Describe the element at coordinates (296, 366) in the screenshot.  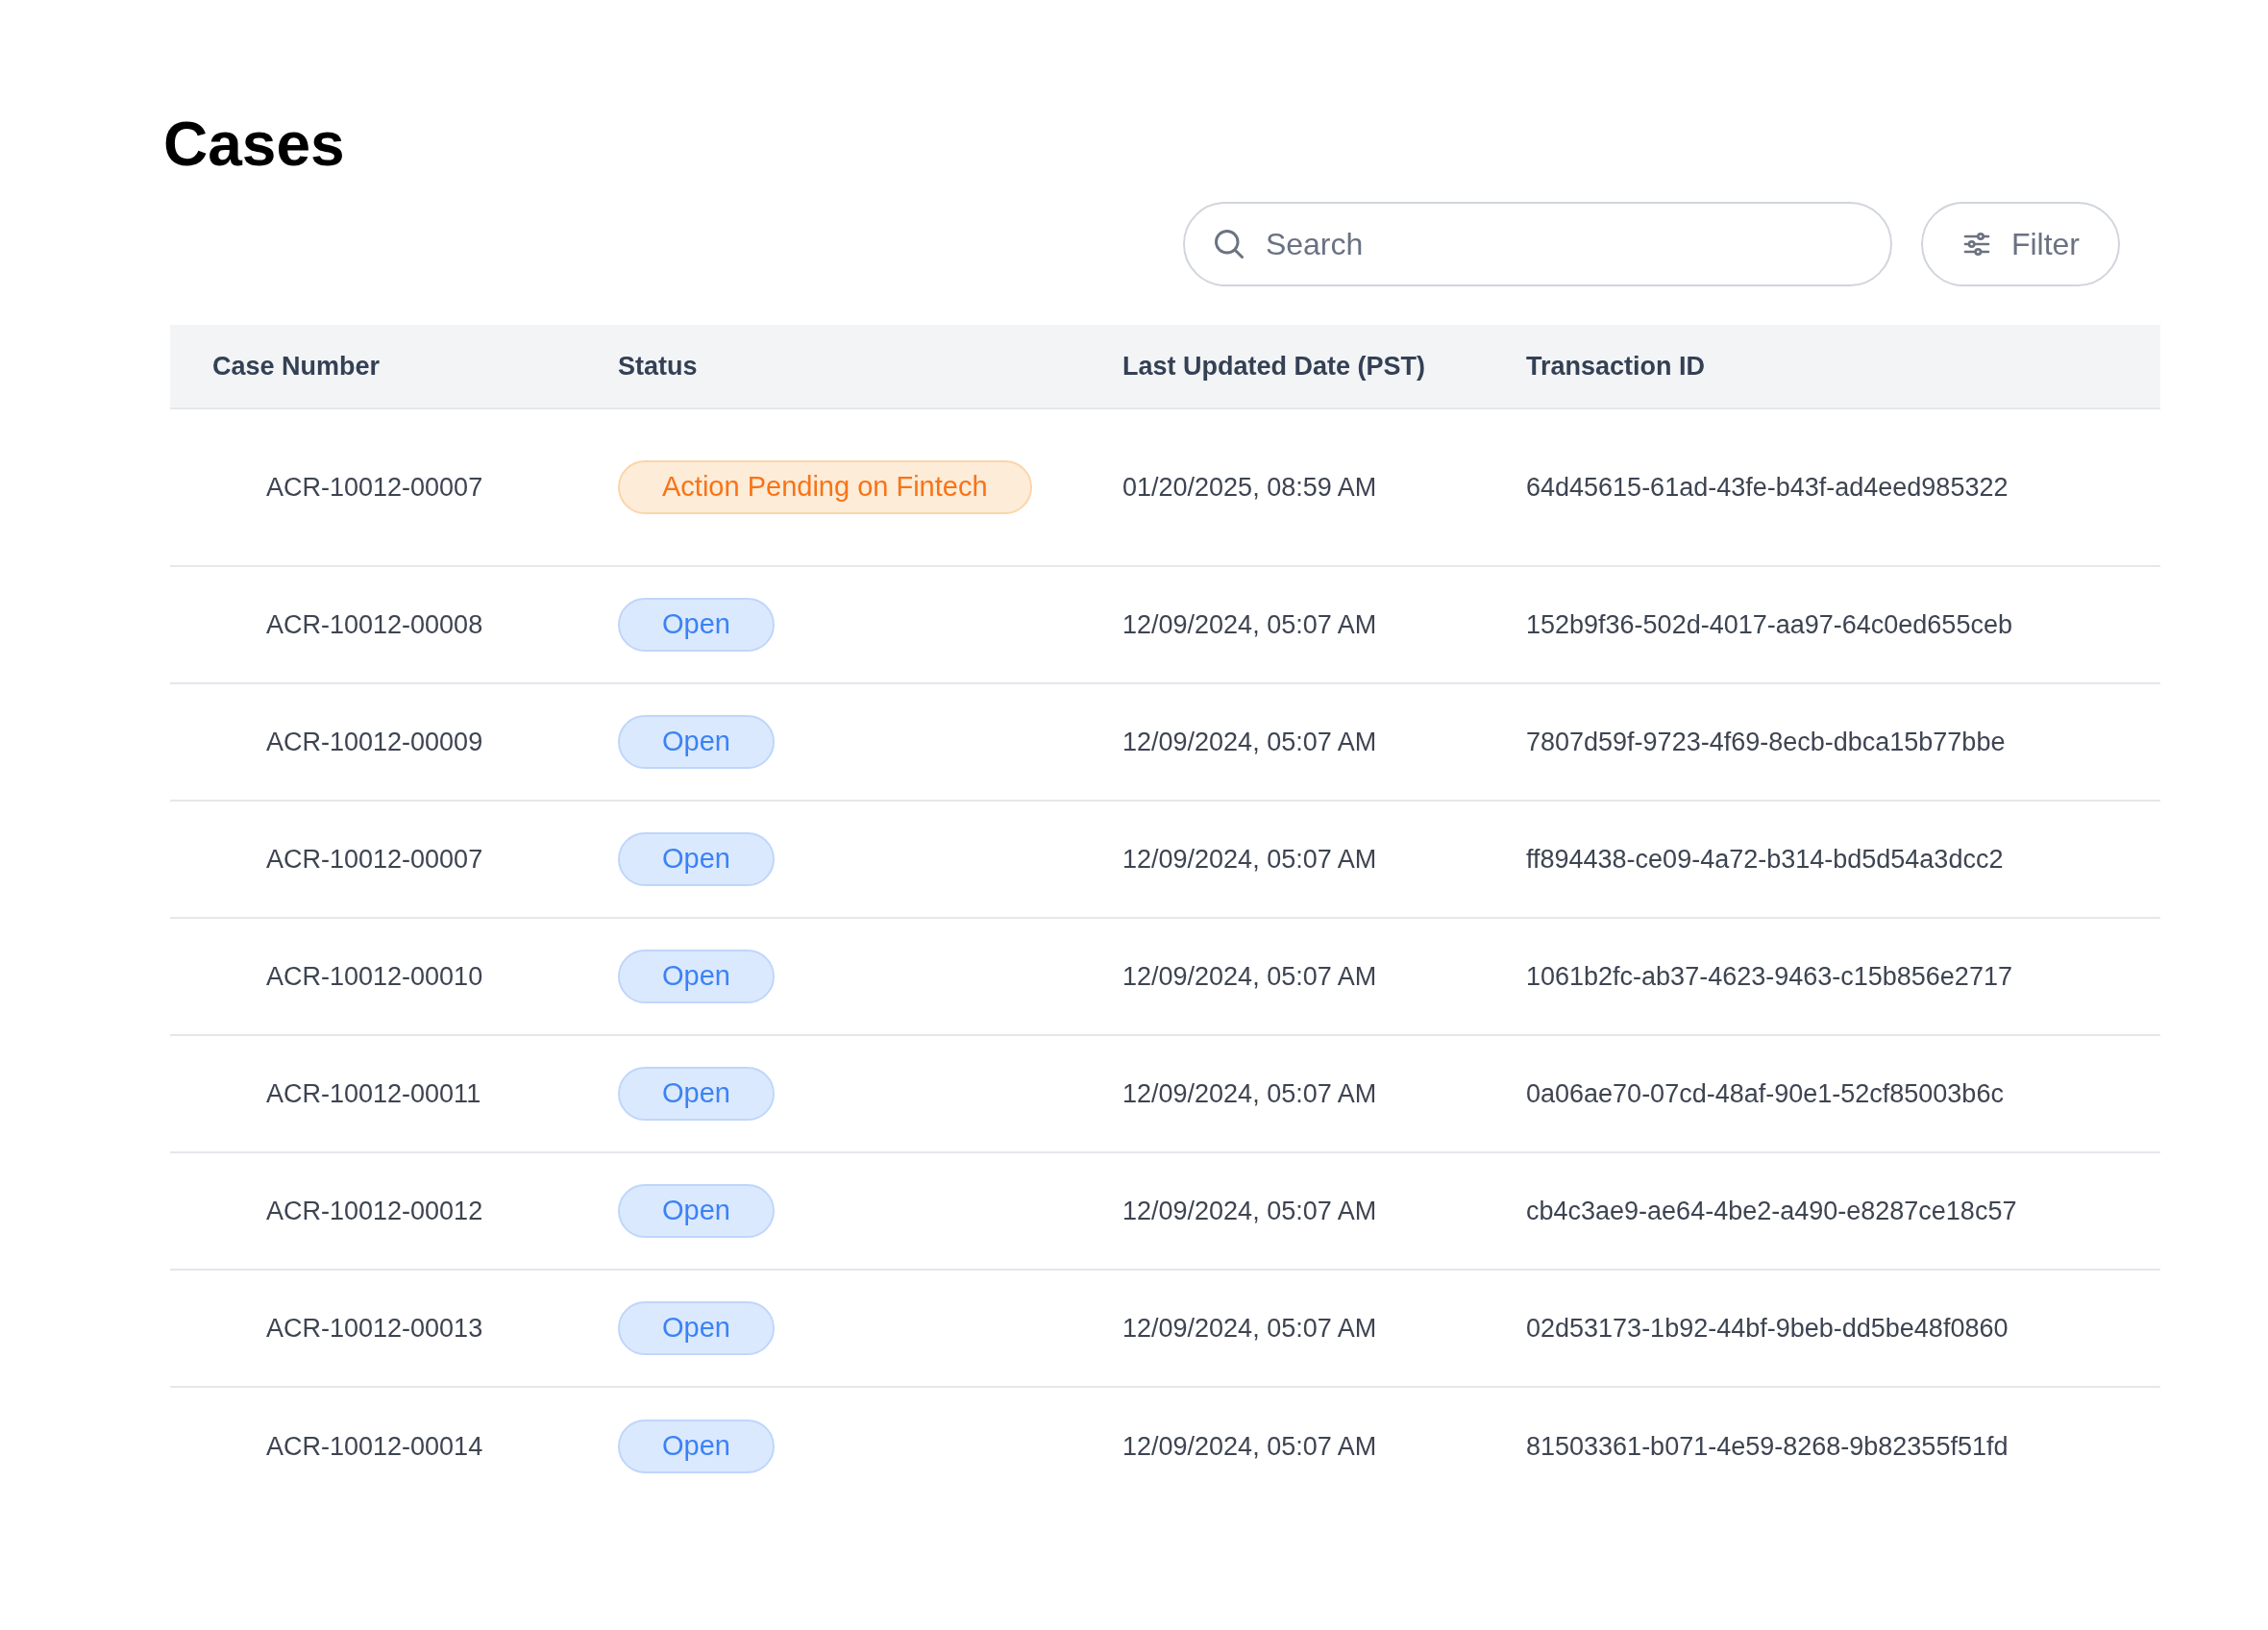
I see `column-header: Case Number` at that location.